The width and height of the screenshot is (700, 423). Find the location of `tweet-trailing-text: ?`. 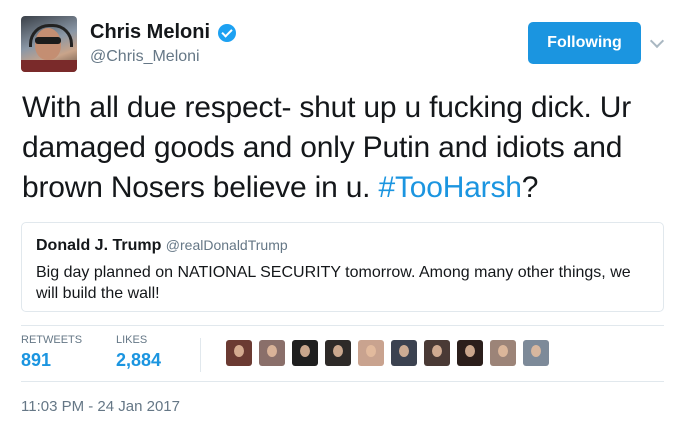

tweet-trailing-text: ? is located at coordinates (530, 187).